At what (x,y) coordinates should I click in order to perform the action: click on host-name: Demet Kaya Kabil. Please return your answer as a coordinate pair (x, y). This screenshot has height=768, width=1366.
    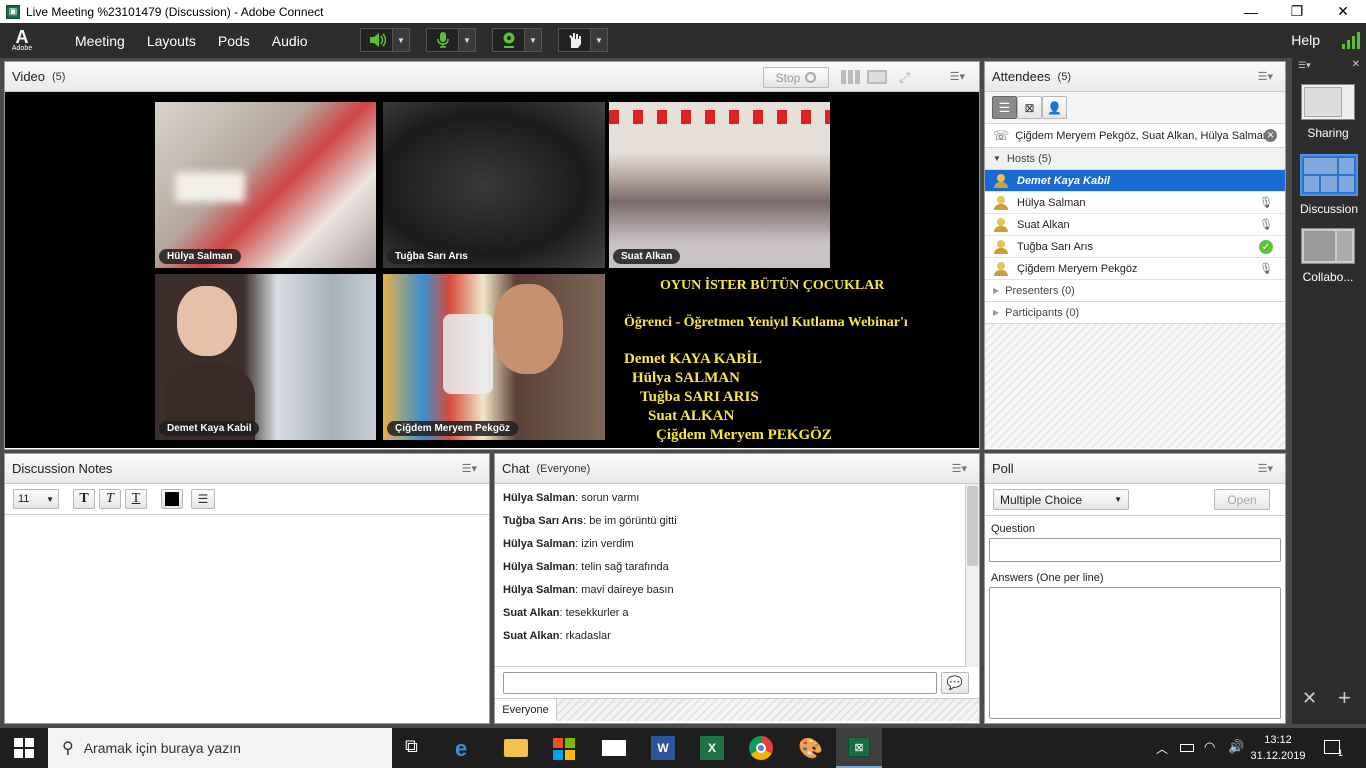
    Looking at the image, I should click on (1063, 180).